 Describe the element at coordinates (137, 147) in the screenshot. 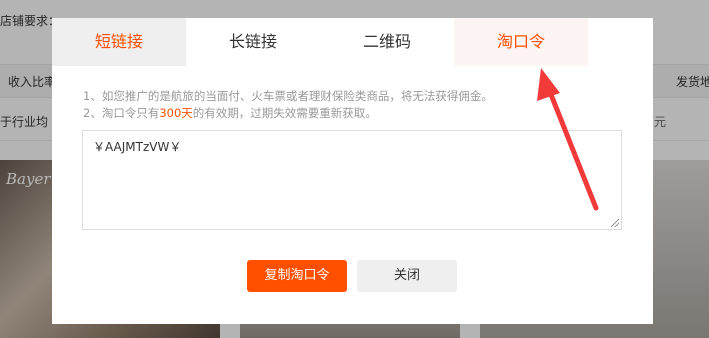

I see `tao-password-value: ￥AAJMTzVW￥` at that location.